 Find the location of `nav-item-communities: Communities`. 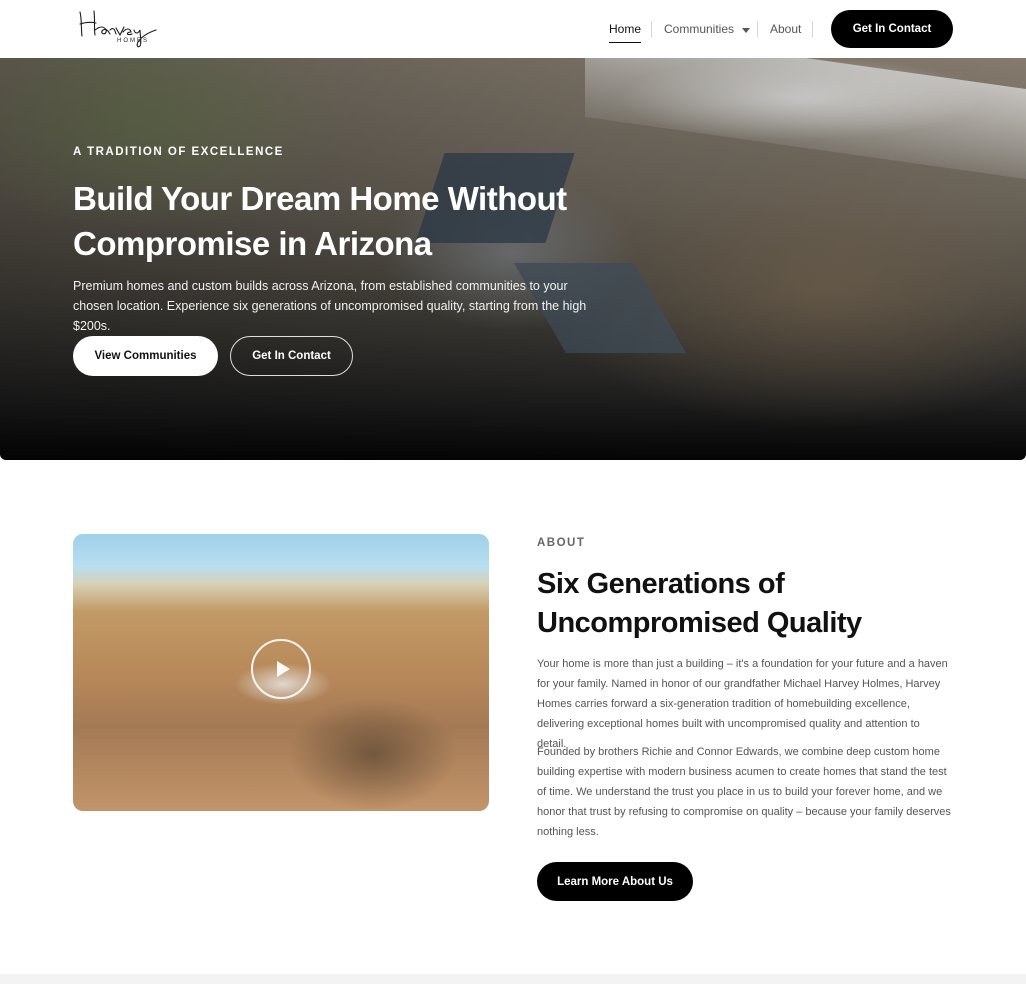

nav-item-communities: Communities is located at coordinates (707, 29).